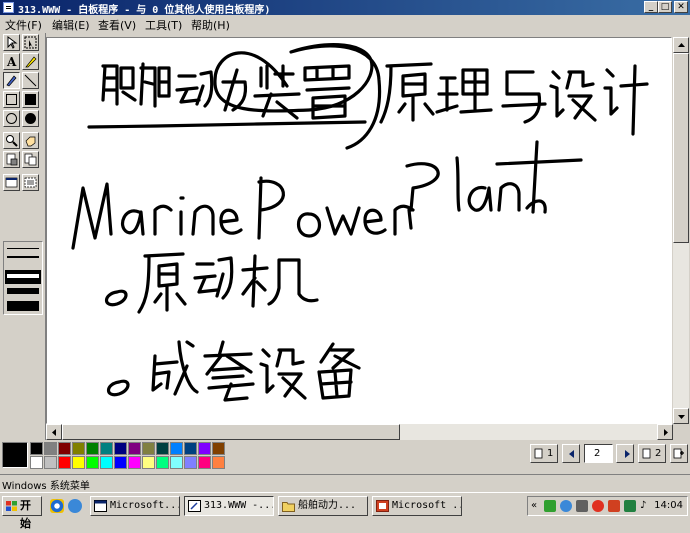  I want to click on whiteboard-app-icon, so click(8, 7).